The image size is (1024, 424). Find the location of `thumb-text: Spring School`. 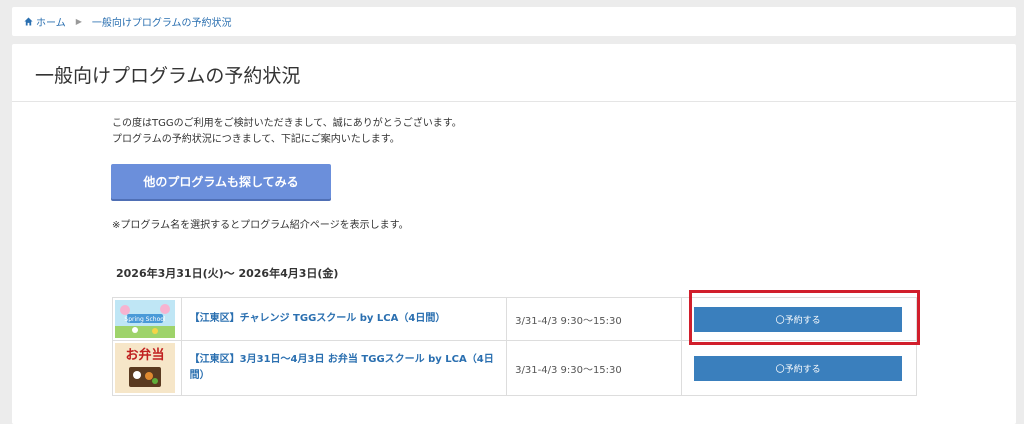

thumb-text: Spring School is located at coordinates (145, 319).